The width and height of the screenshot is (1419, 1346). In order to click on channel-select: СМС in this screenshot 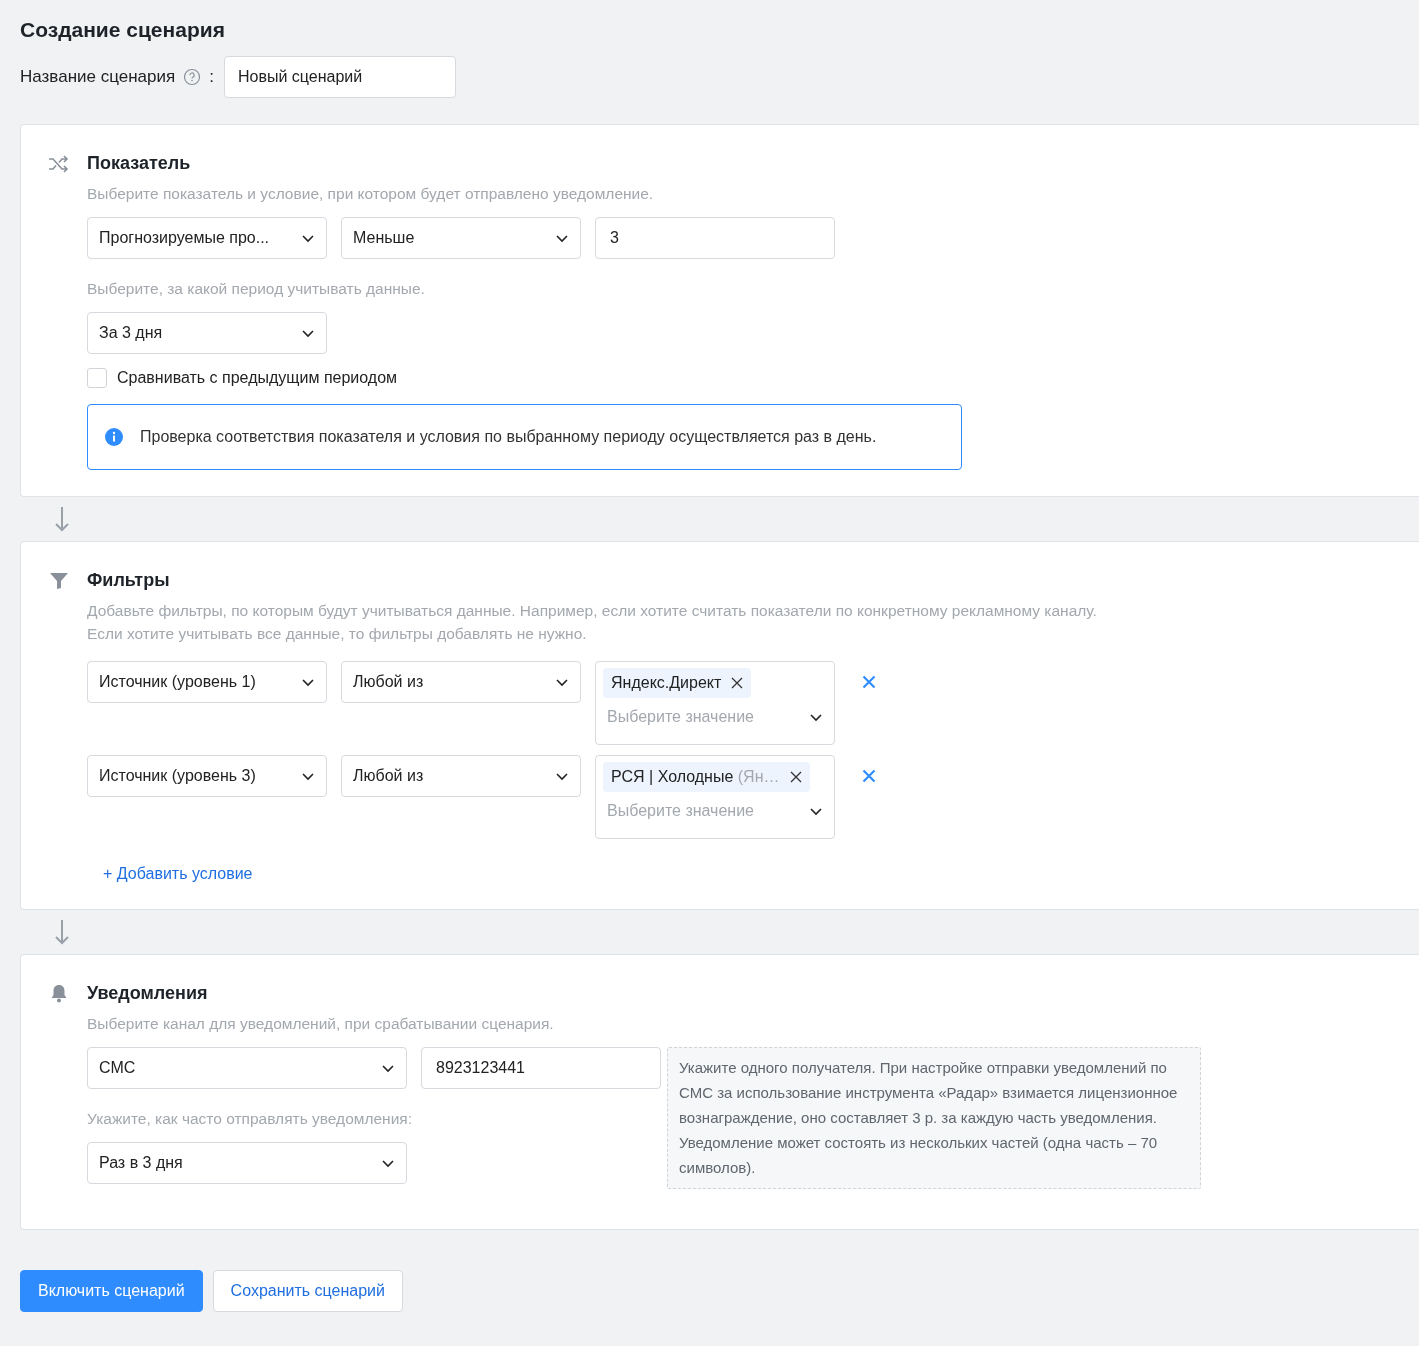, I will do `click(247, 1068)`.